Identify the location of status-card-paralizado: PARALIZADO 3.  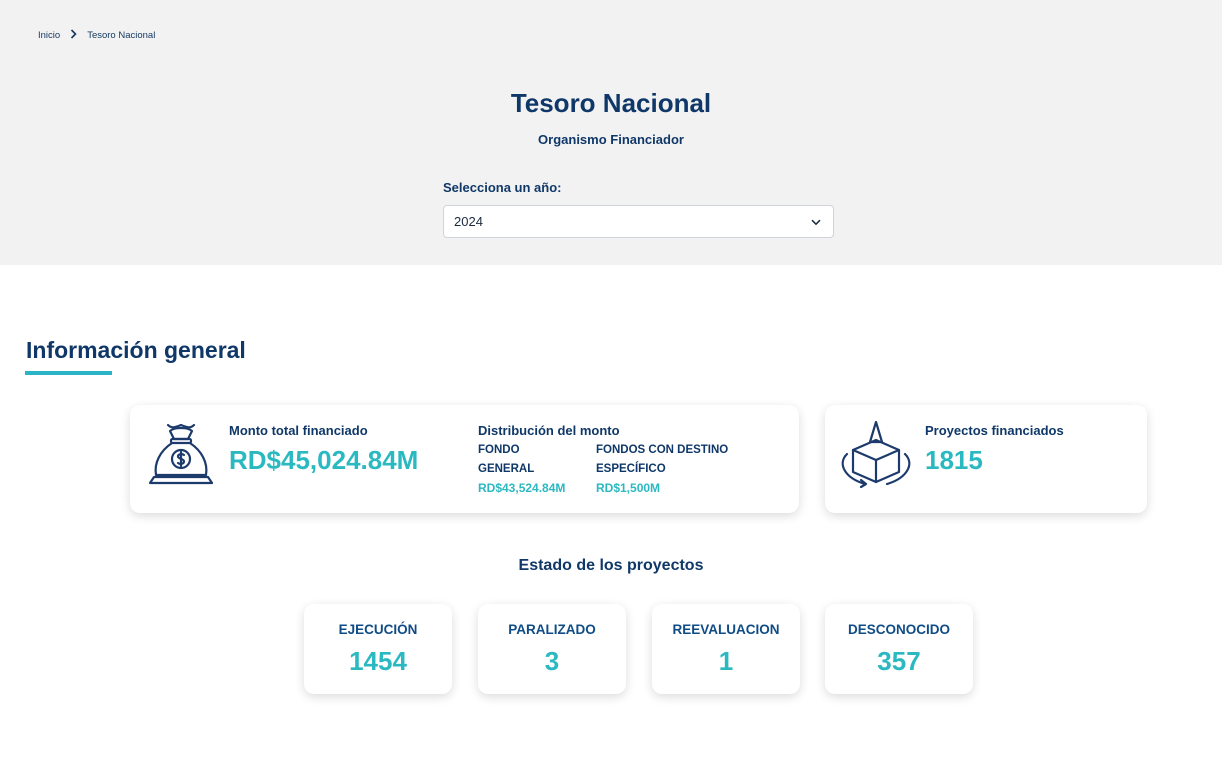
(552, 649).